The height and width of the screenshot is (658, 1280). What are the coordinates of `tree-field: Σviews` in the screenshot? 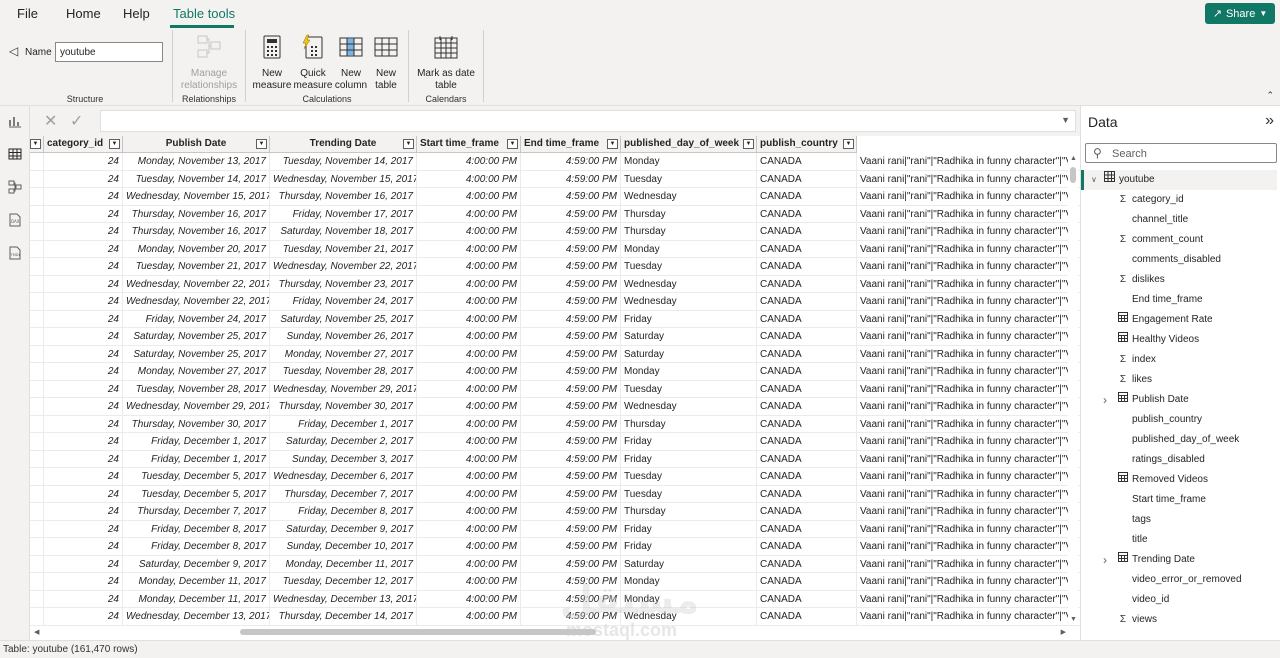 It's located at (1179, 620).